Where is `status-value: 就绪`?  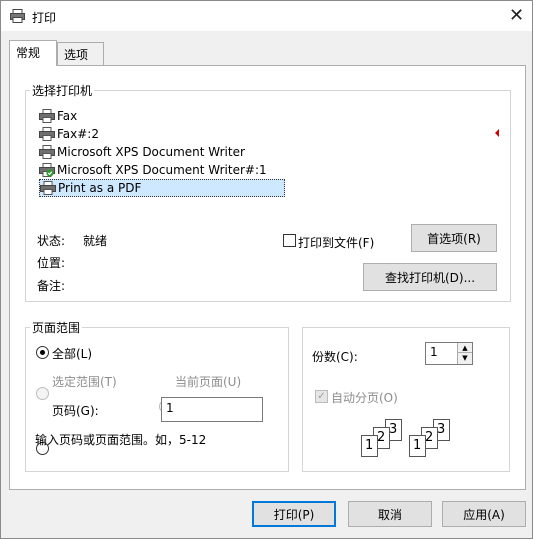
status-value: 就绪 is located at coordinates (95, 241).